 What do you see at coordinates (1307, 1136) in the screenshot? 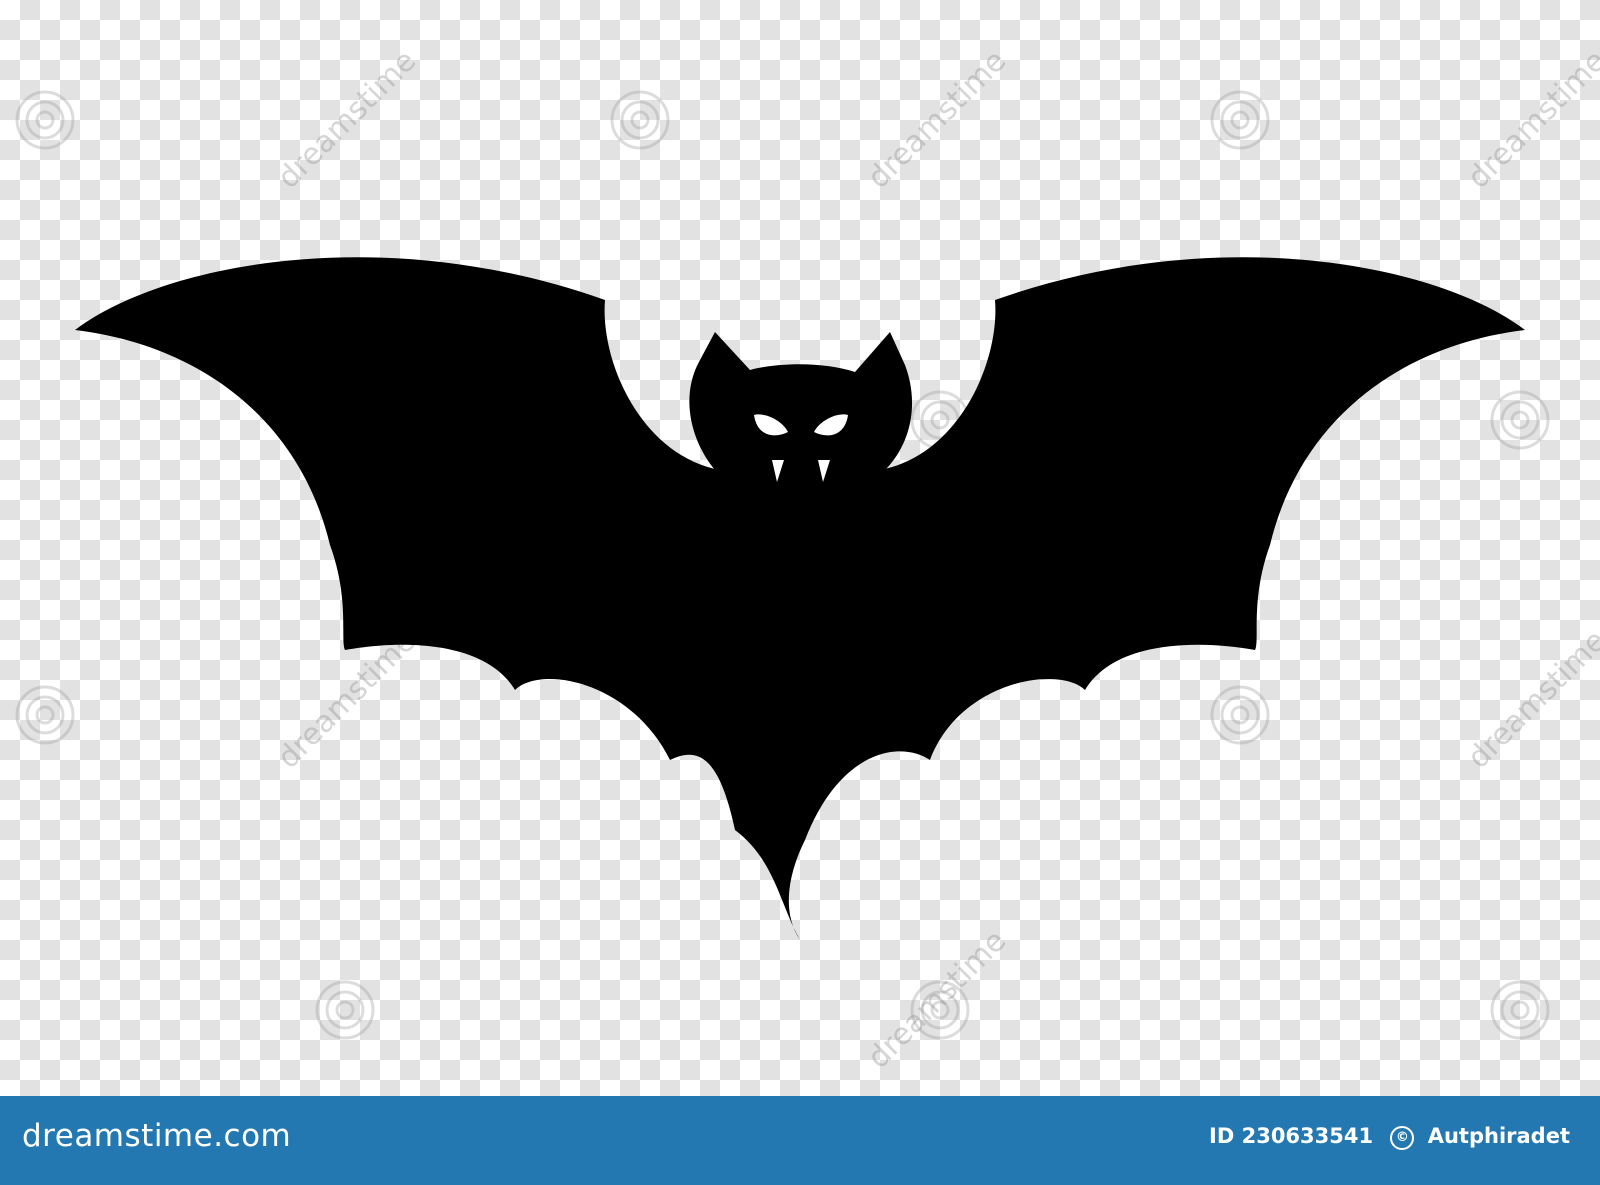
I see `id-value: 230633541` at bounding box center [1307, 1136].